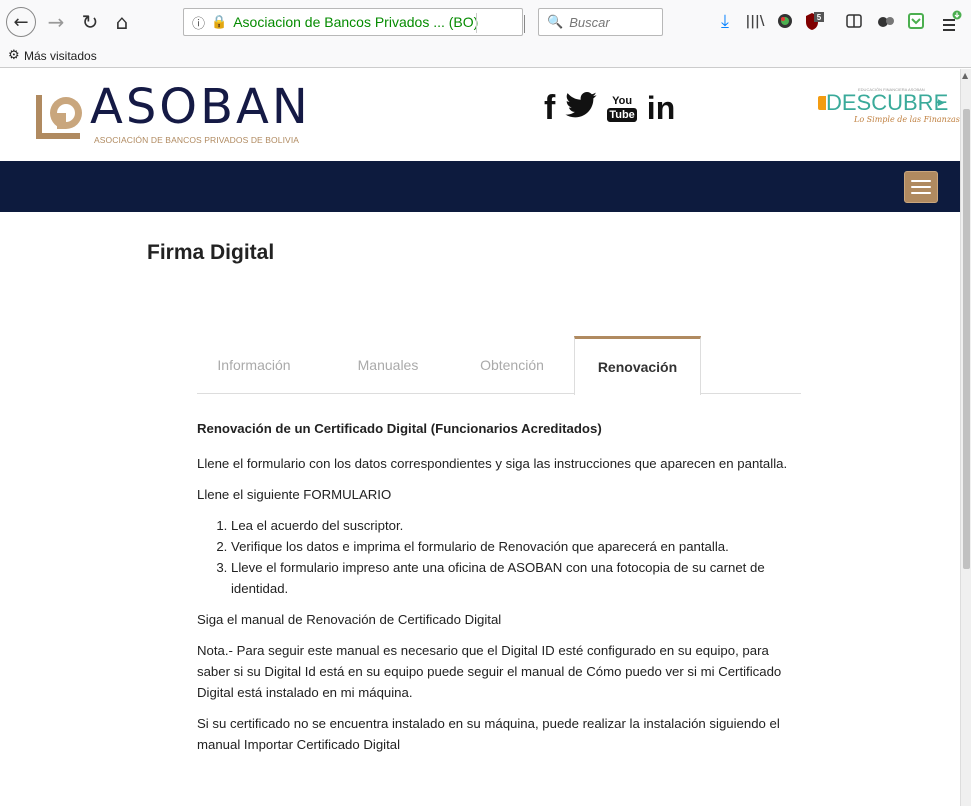 The height and width of the screenshot is (806, 971). I want to click on reader-icon, so click(854, 21).